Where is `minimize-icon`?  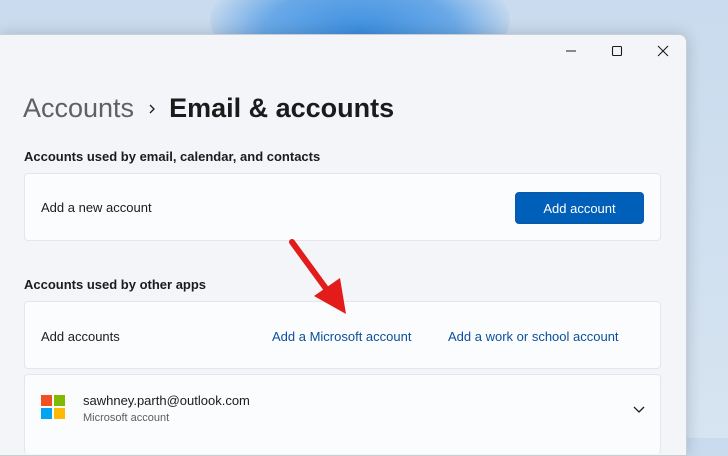 minimize-icon is located at coordinates (571, 51).